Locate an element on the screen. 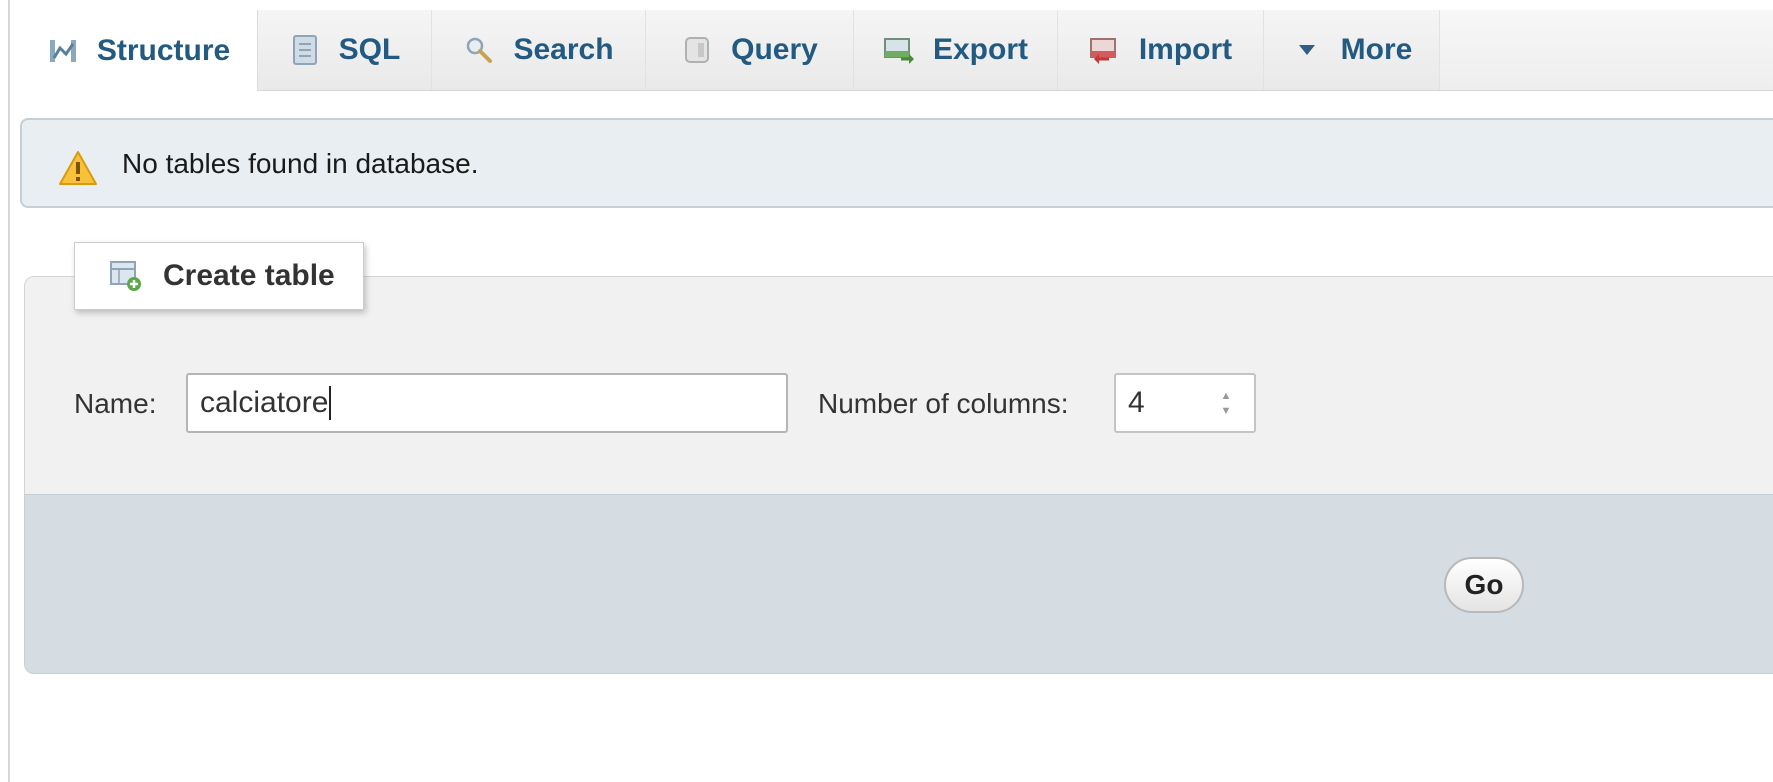 Image resolution: width=1773 pixels, height=782 pixels. query-icon is located at coordinates (697, 50).